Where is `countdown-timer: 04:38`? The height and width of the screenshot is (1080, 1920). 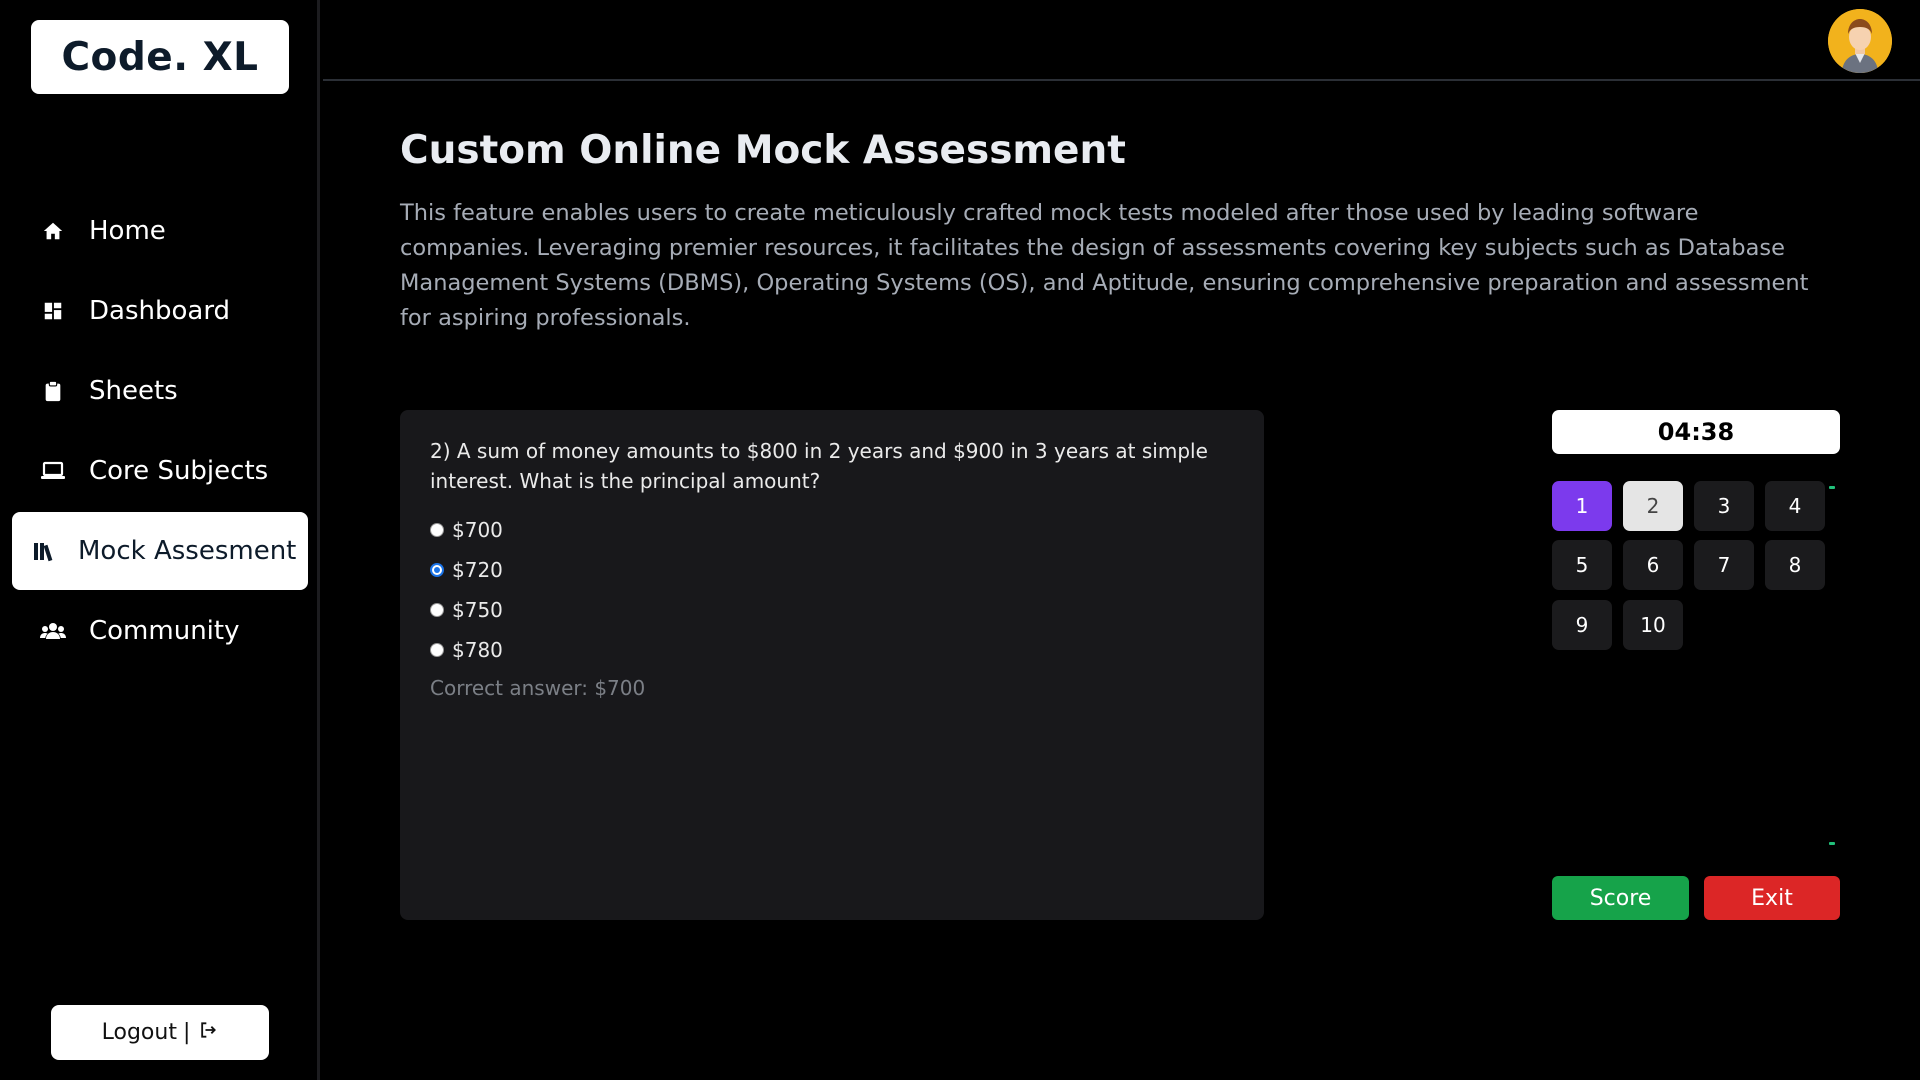
countdown-timer: 04:38 is located at coordinates (1696, 432).